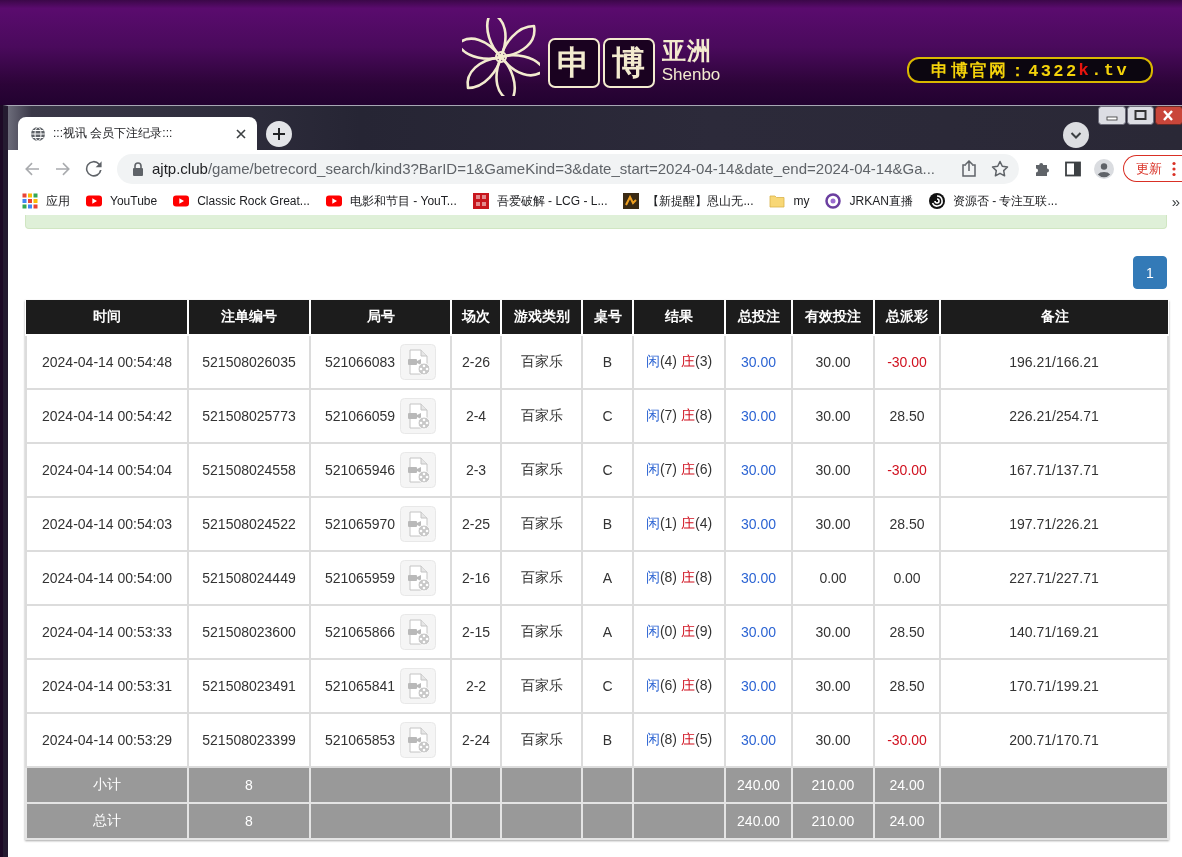 The height and width of the screenshot is (857, 1182). Describe the element at coordinates (679, 416) in the screenshot. I see `game-result: 闲(7) 庄(8)` at that location.